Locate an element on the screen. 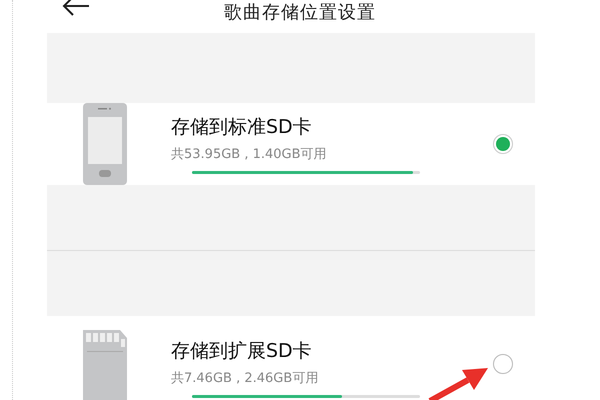  storage-capacity-text: 共7.46GB , 2.46GB可用 is located at coordinates (245, 378).